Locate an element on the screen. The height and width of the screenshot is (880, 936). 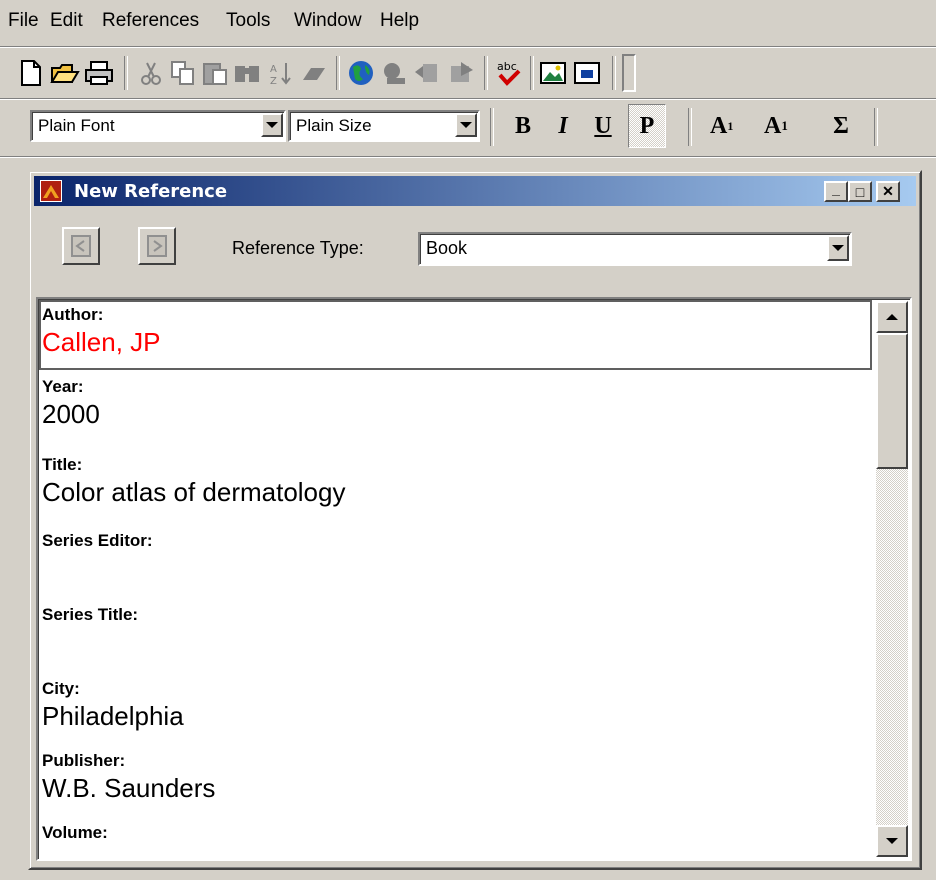
publisher-value: W.B. Saunders is located at coordinates (456, 788).